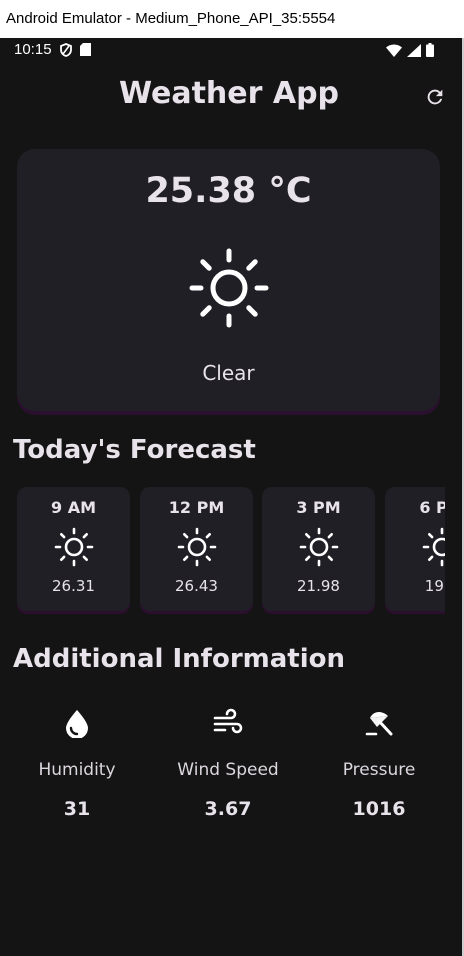 This screenshot has width=464, height=956. What do you see at coordinates (379, 724) in the screenshot?
I see `beach-umbrella-icon` at bounding box center [379, 724].